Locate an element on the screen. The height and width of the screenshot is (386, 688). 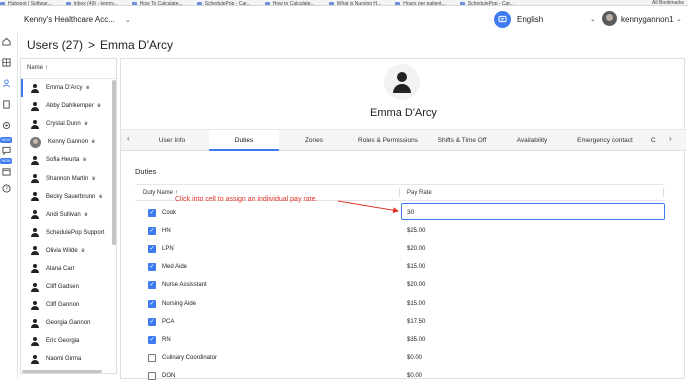
pay-rate-cell: $17.50 is located at coordinates (416, 322).